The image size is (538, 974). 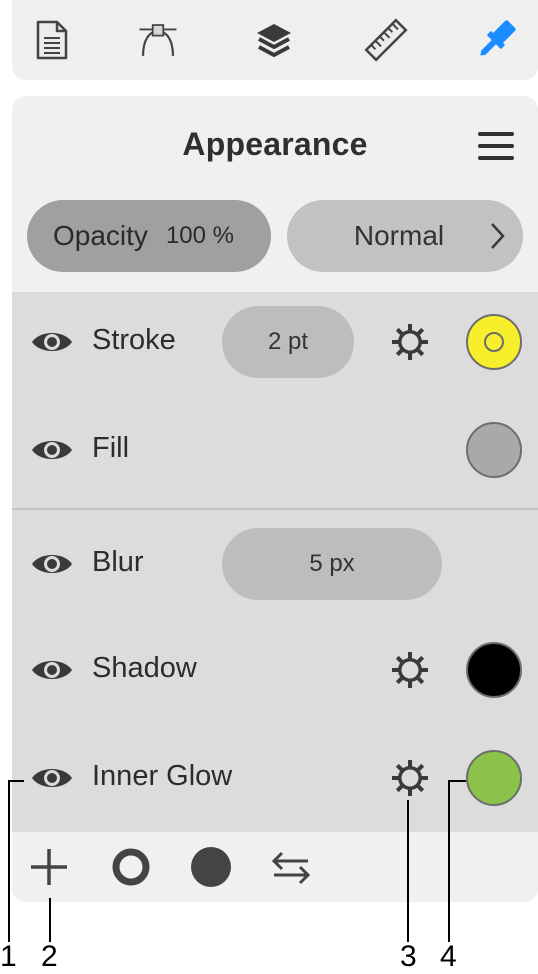 I want to click on shadow-label: Shadow, so click(x=144, y=668).